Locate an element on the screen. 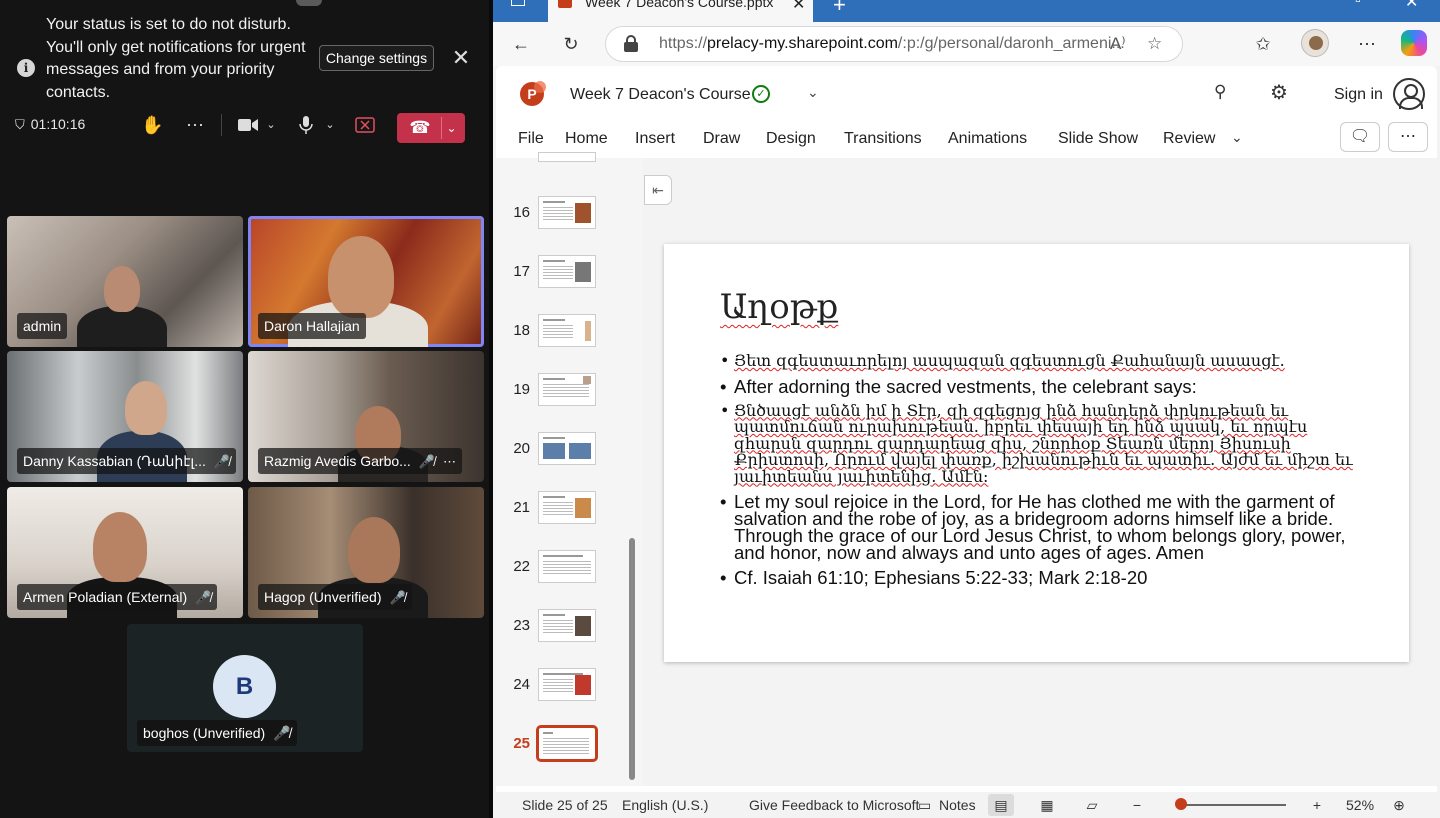 Image resolution: width=1440 pixels, height=818 pixels. chevron-down-icon: ⌄ is located at coordinates (813, 92).